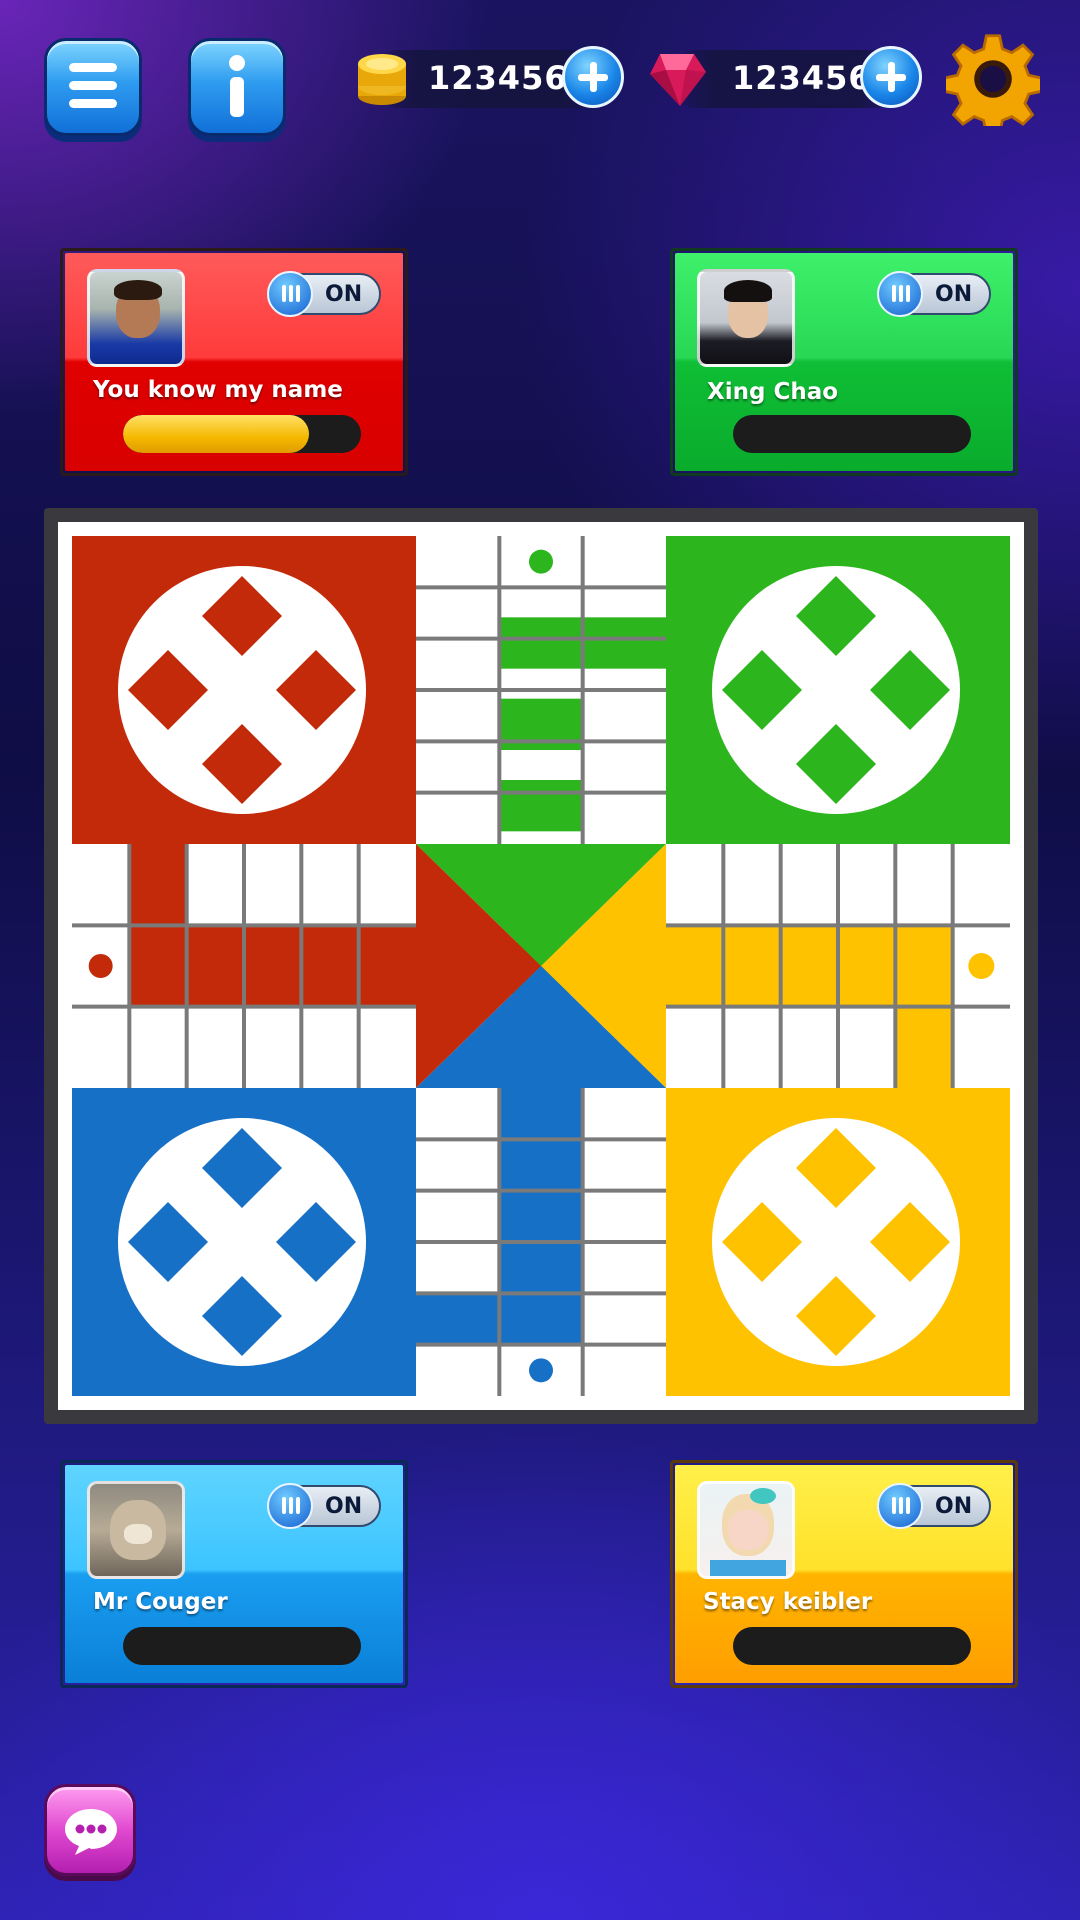 This screenshot has height=1920, width=1080. Describe the element at coordinates (234, 362) in the screenshot. I see `player-card-red: ON You know my name` at that location.